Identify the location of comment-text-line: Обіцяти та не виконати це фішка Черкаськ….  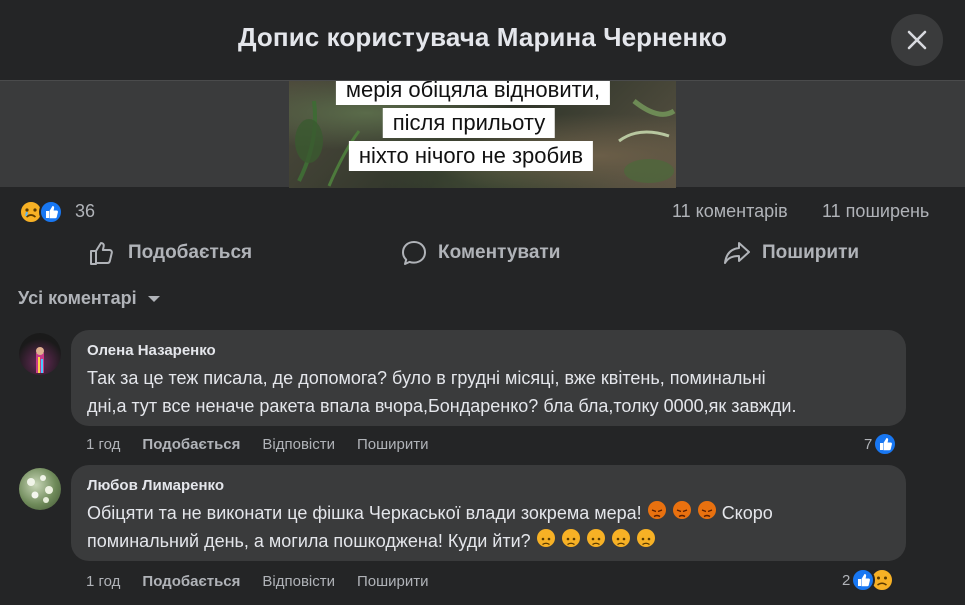
(488, 513).